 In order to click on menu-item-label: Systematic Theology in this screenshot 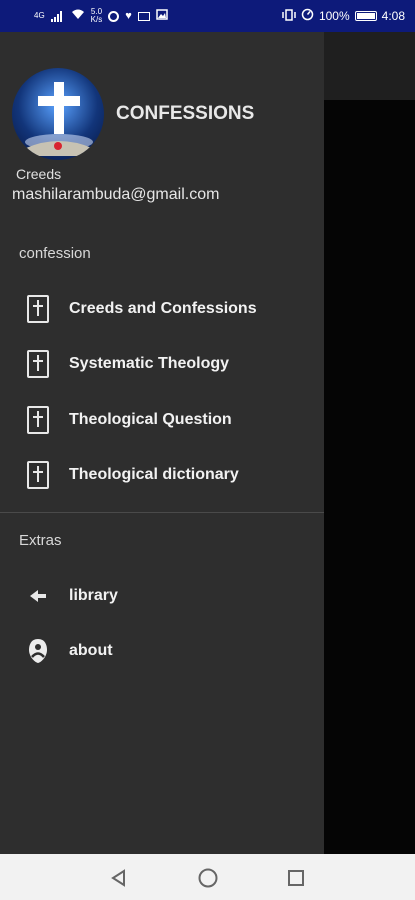, I will do `click(149, 363)`.